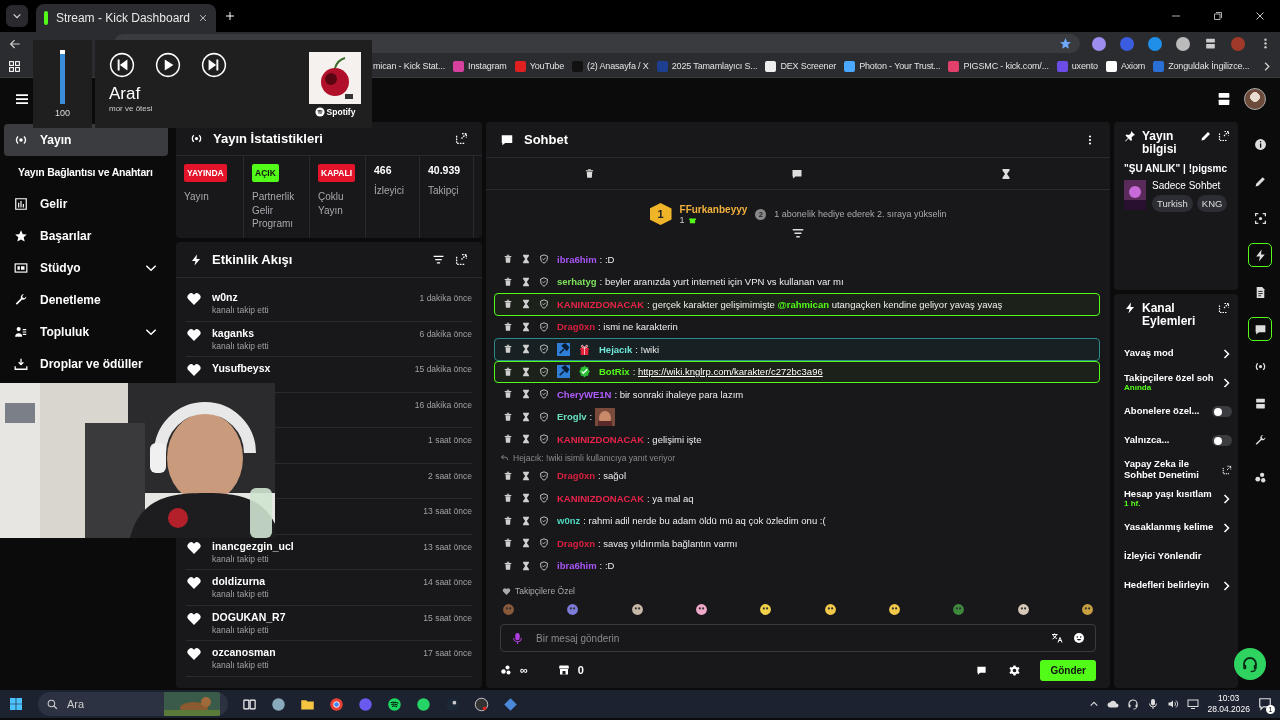  What do you see at coordinates (798, 233) in the screenshot?
I see `scroll-down-icon` at bounding box center [798, 233].